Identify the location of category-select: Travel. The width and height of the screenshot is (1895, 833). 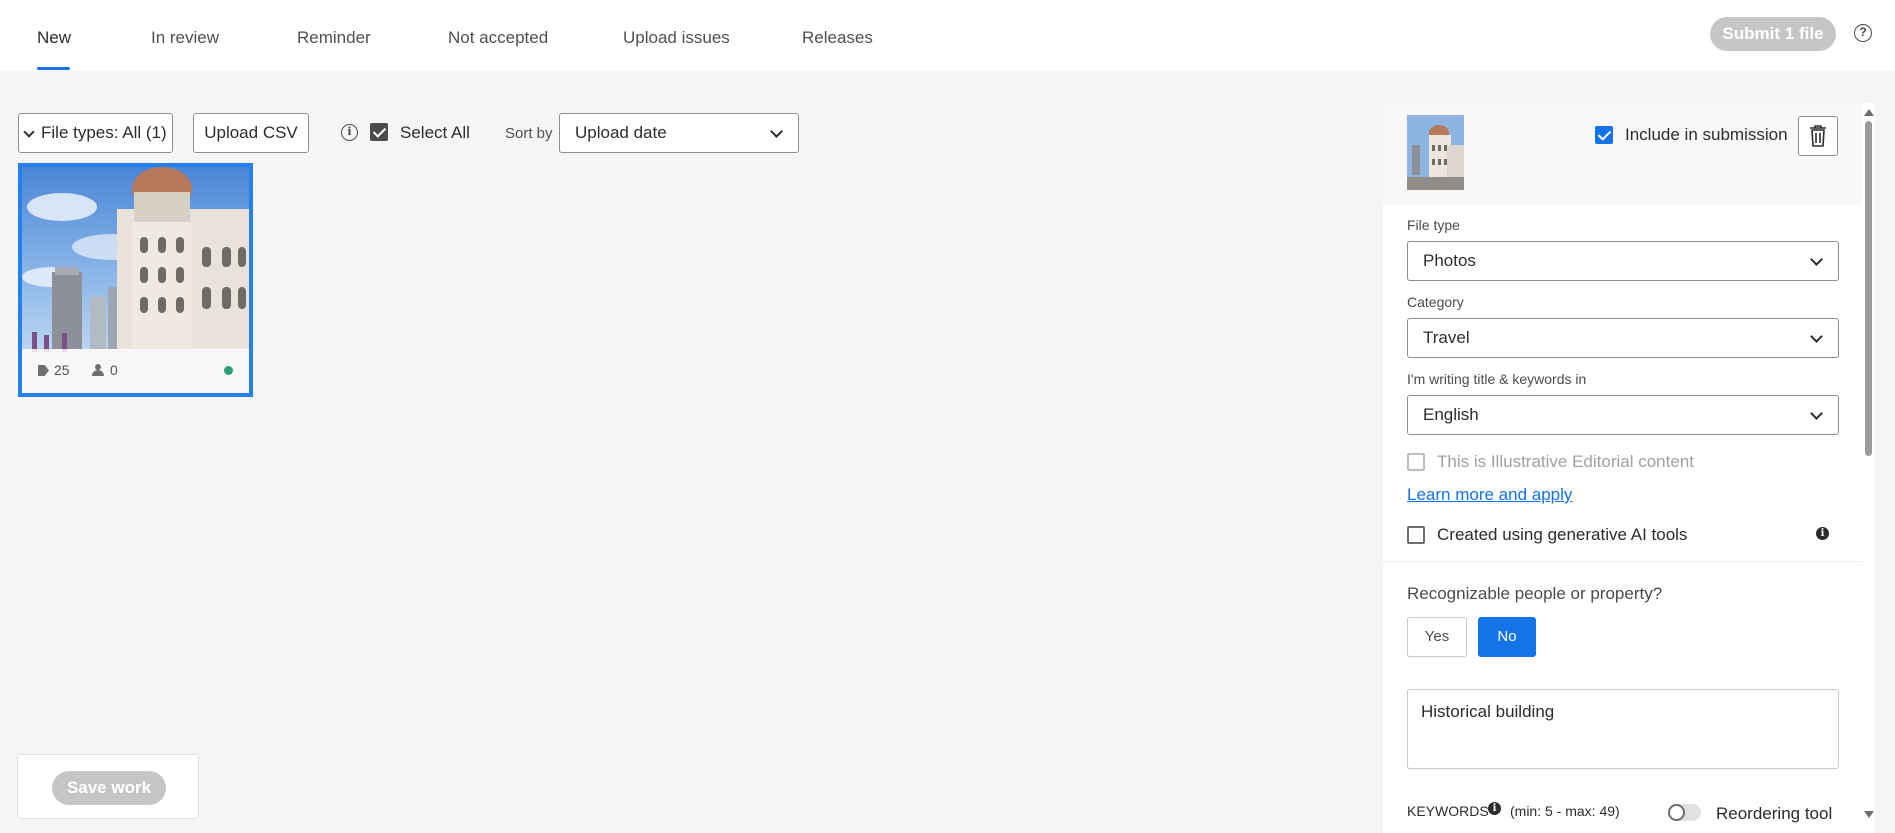
(1623, 338).